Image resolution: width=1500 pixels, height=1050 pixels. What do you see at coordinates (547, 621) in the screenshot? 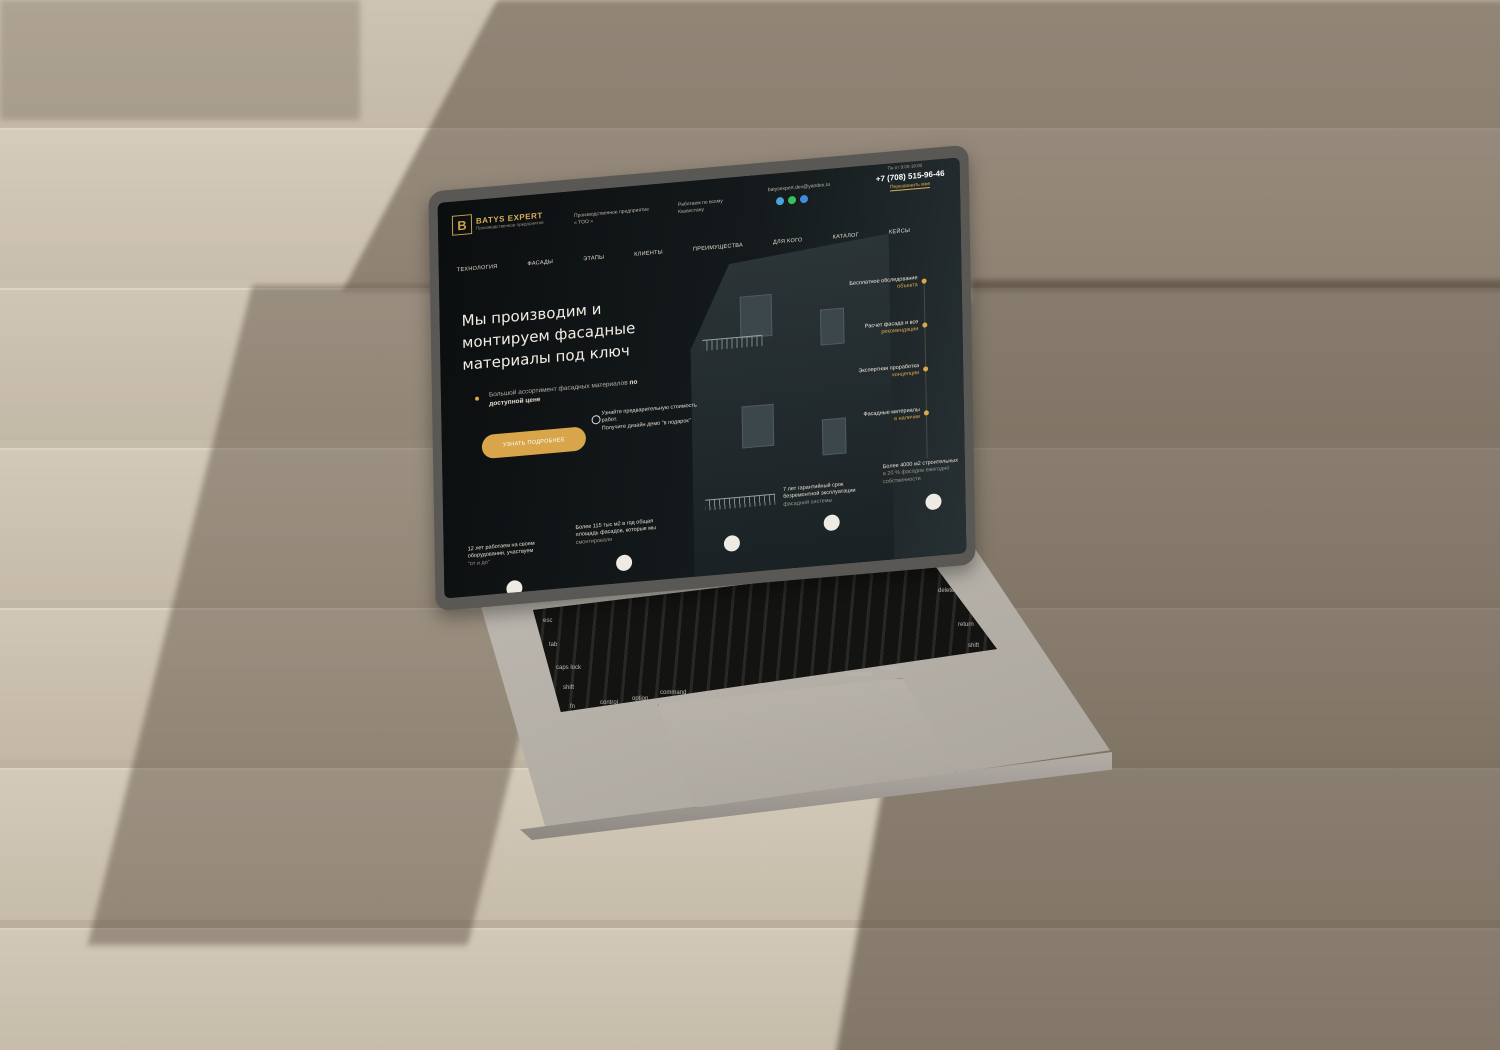
I see `key-esc: esc` at bounding box center [547, 621].